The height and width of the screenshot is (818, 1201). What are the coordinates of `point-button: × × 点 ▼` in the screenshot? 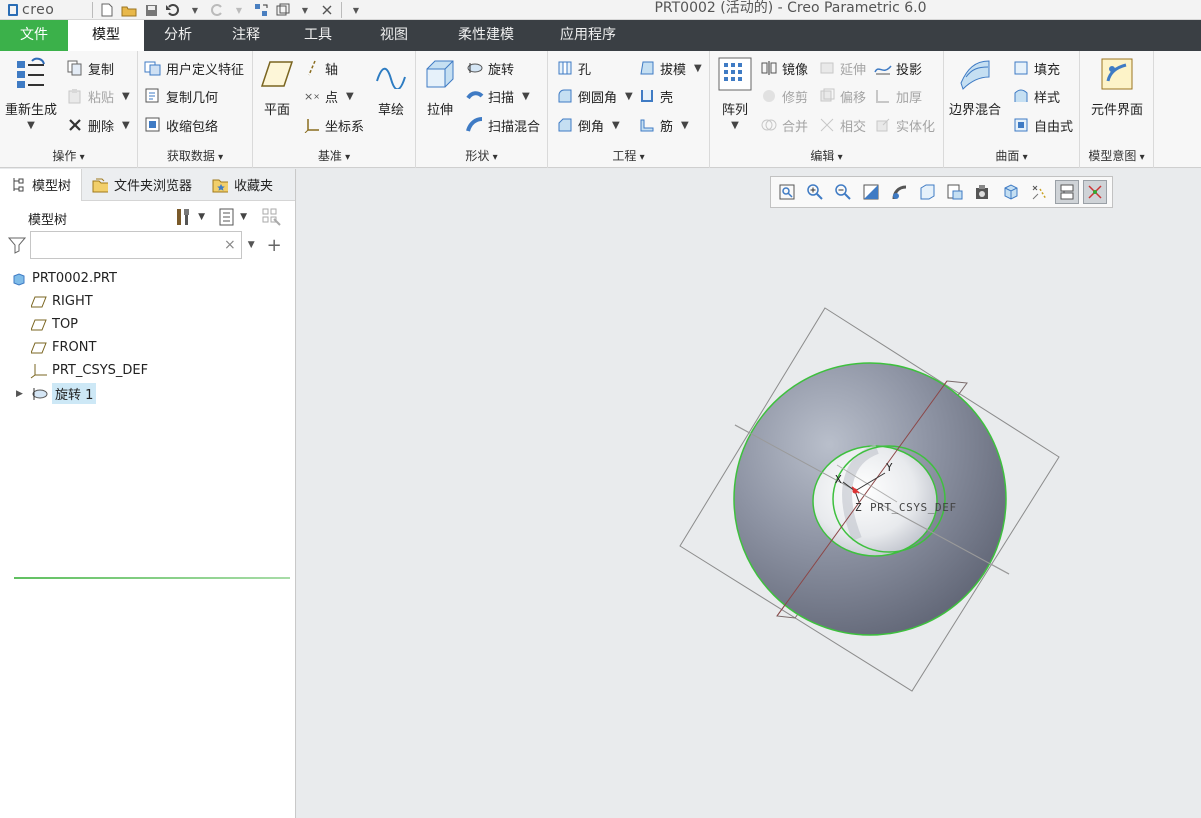 It's located at (328, 96).